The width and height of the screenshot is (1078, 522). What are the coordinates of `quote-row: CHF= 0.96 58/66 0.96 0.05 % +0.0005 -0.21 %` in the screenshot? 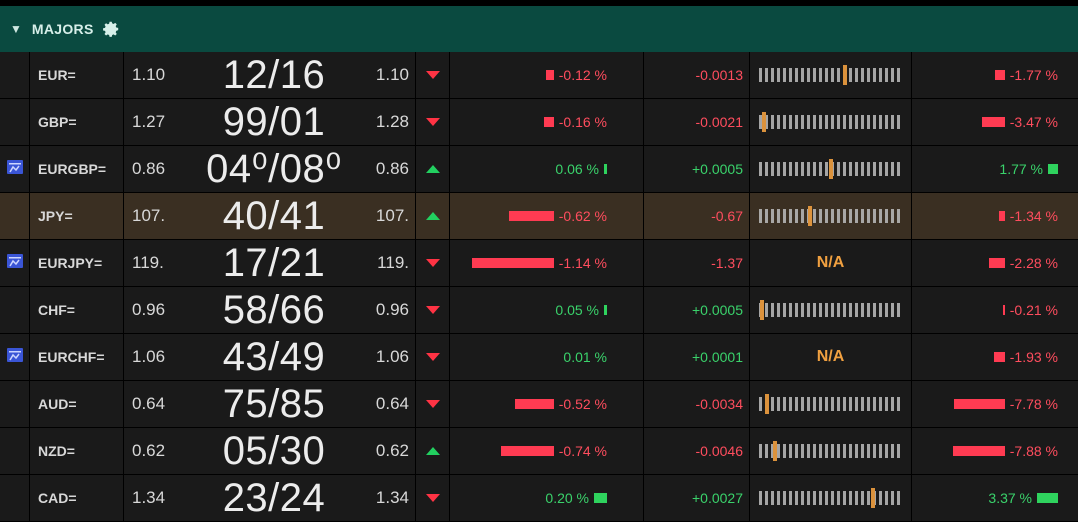 It's located at (539, 310).